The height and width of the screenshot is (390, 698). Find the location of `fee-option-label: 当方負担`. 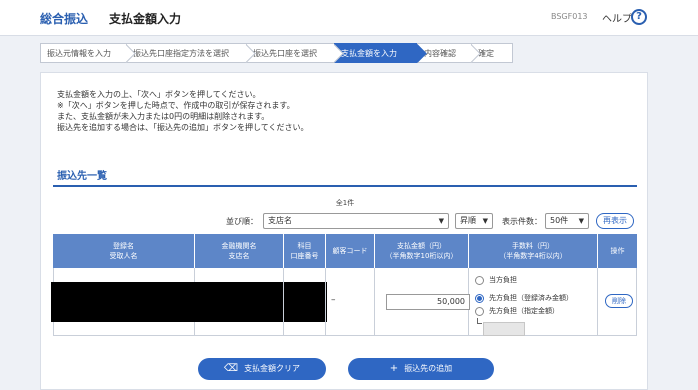

fee-option-label: 当方負担 is located at coordinates (503, 280).